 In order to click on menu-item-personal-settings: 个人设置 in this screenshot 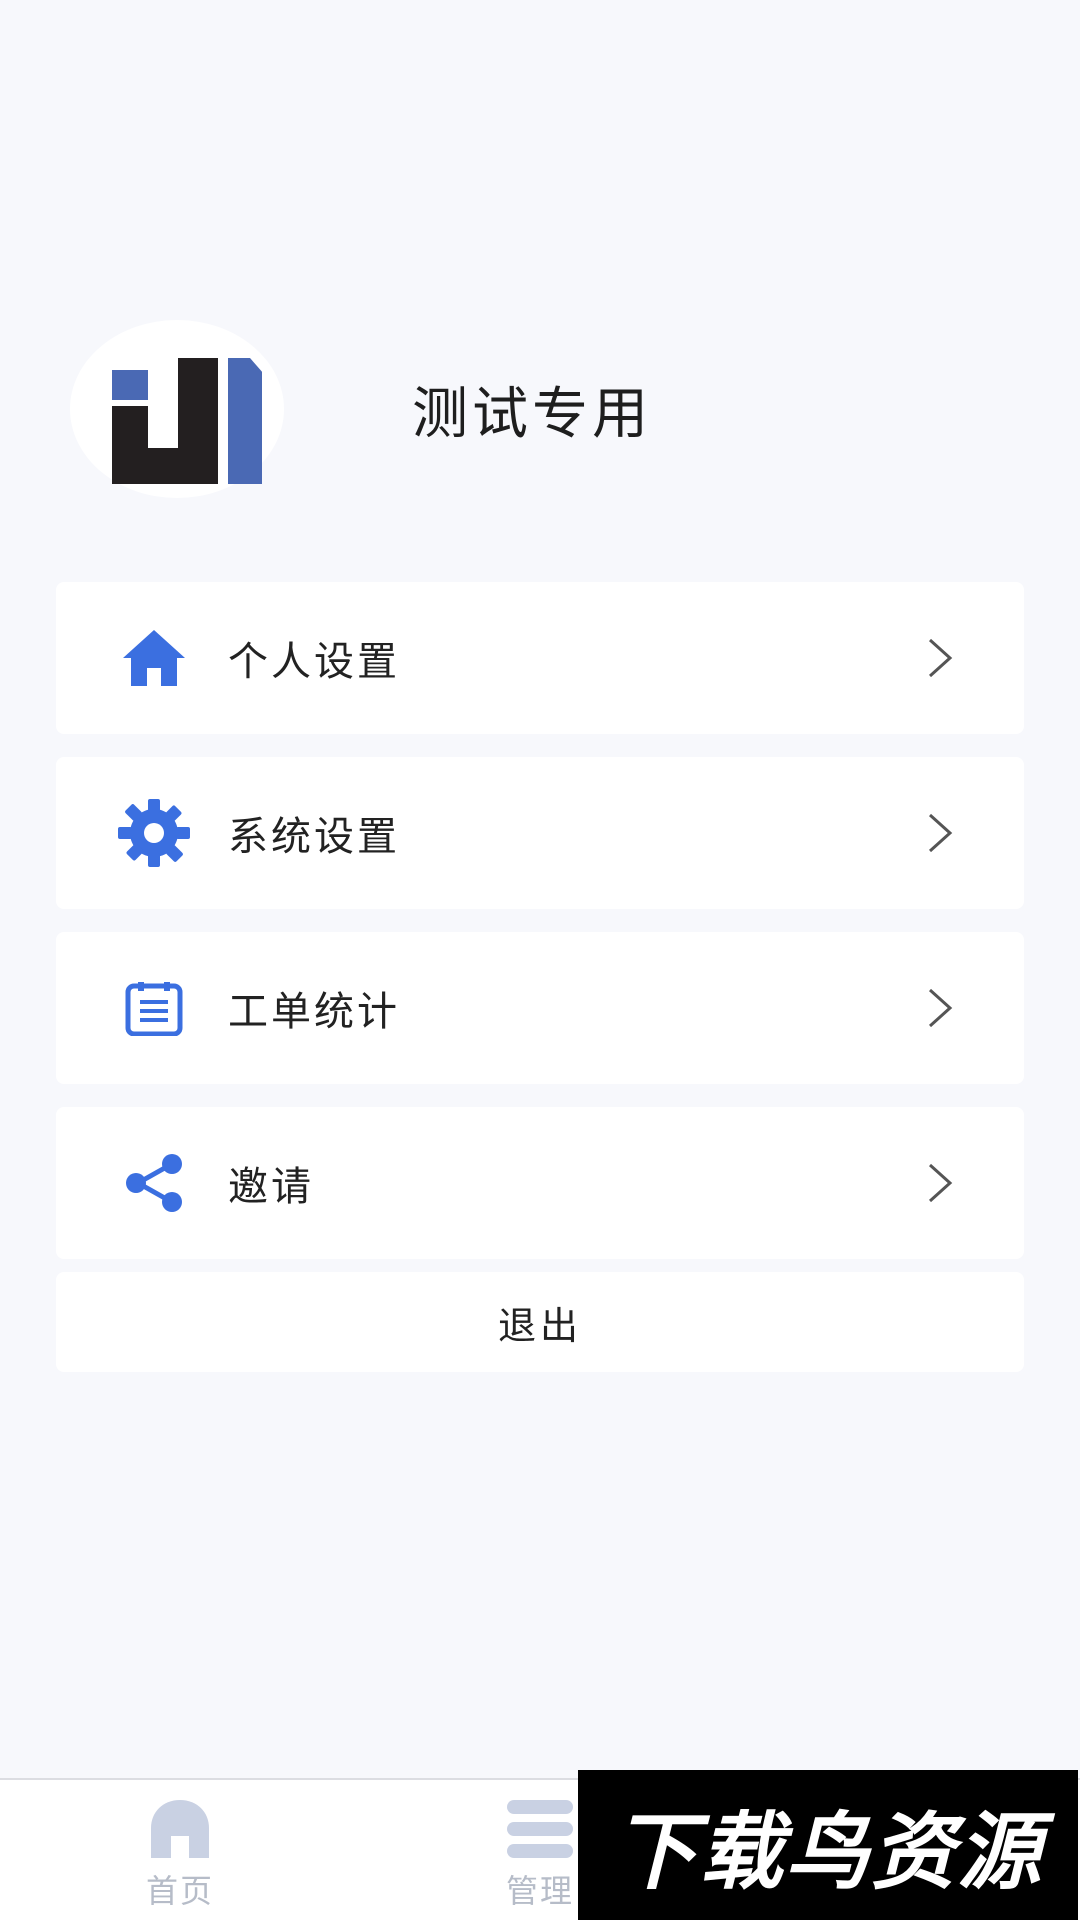, I will do `click(540, 658)`.